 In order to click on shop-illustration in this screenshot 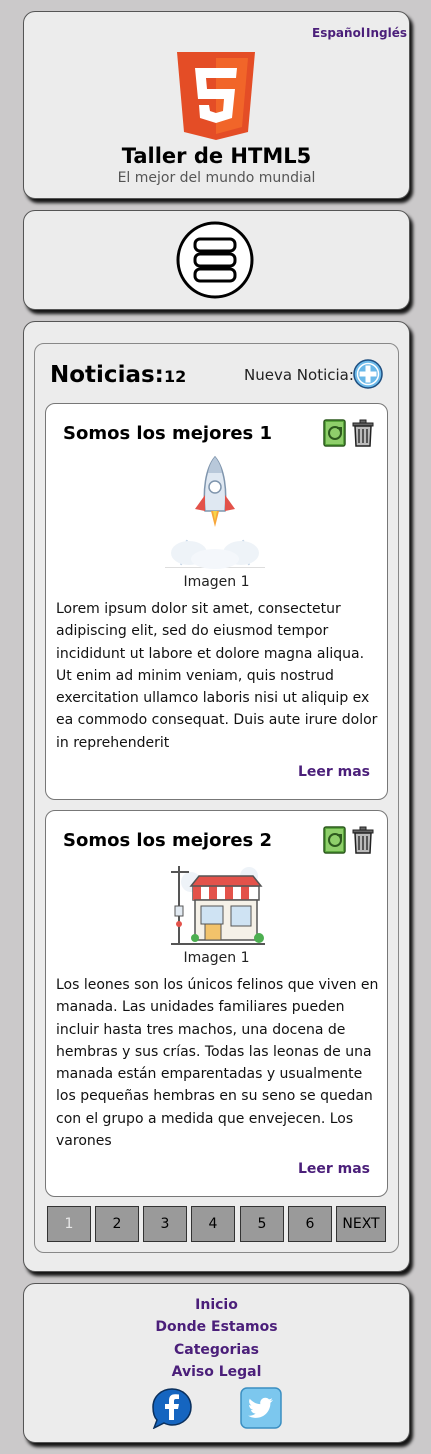, I will do `click(218, 905)`.